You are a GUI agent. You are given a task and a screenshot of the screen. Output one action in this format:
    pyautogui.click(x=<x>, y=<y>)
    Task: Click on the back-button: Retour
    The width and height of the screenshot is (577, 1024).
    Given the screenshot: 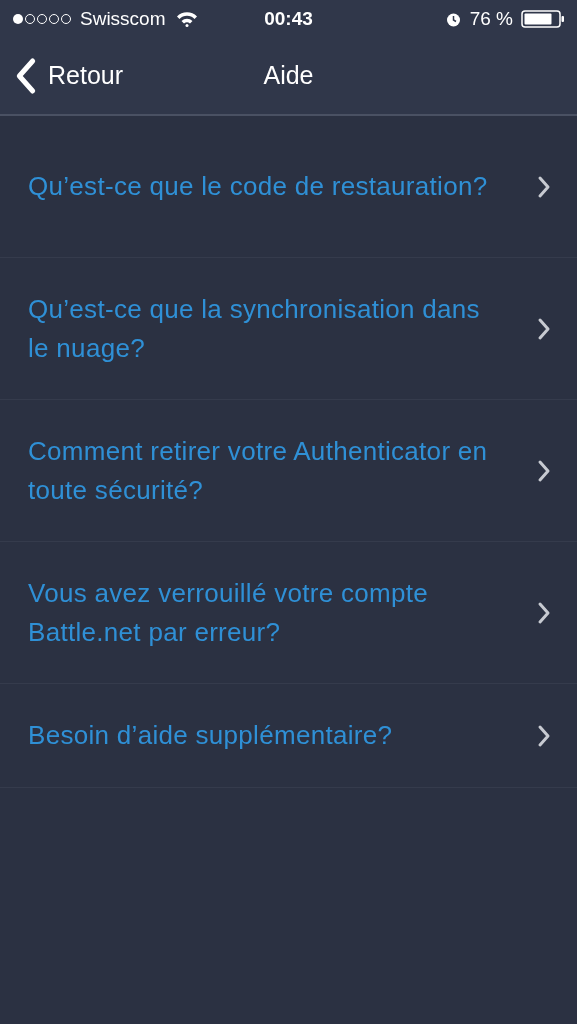 What is the action you would take?
    pyautogui.click(x=69, y=76)
    